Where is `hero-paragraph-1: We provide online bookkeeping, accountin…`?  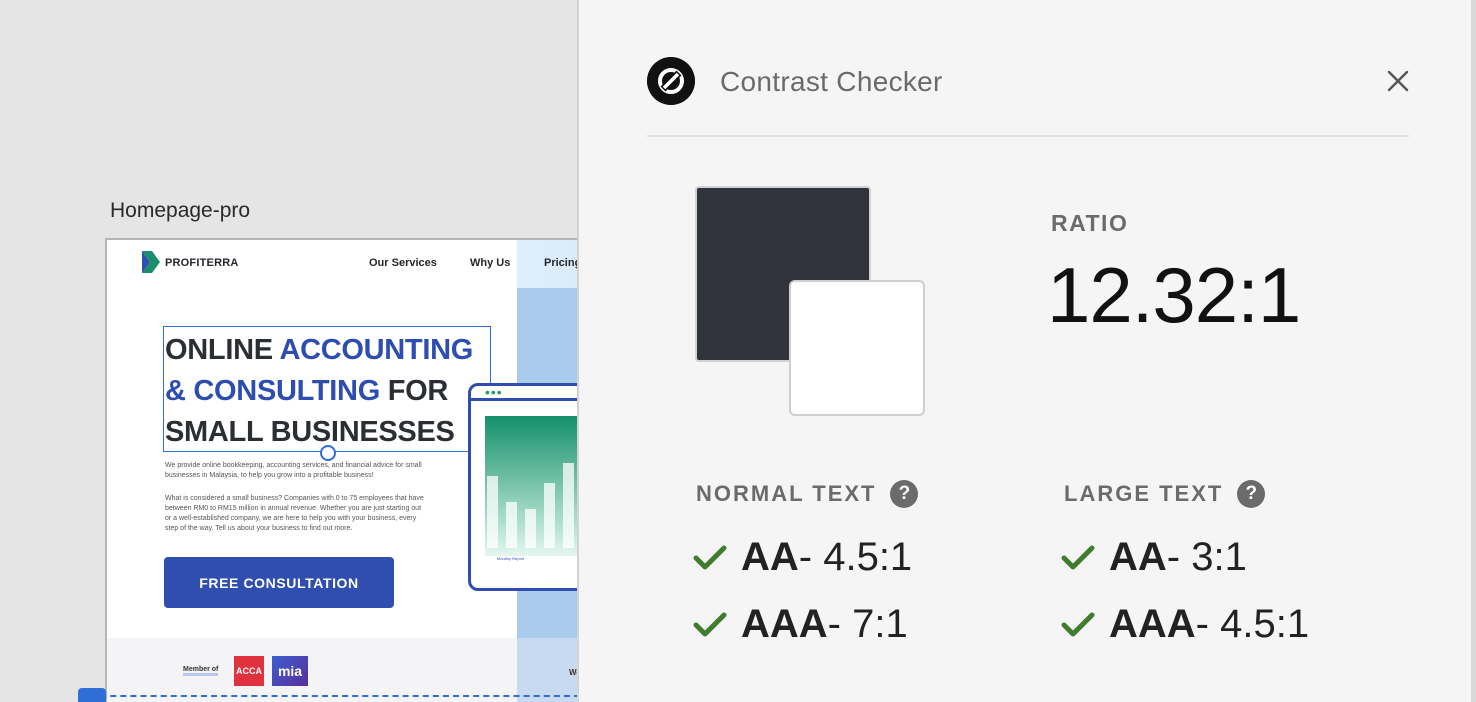
hero-paragraph-1: We provide online bookkeeping, accountin… is located at coordinates (293, 470).